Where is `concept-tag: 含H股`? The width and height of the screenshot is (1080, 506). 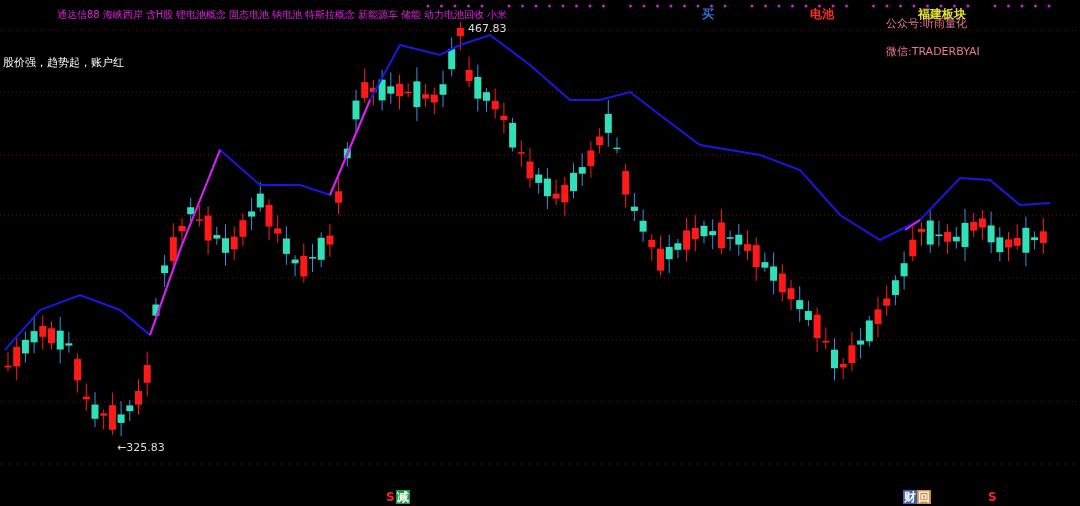
concept-tag: 含H股 is located at coordinates (159, 14).